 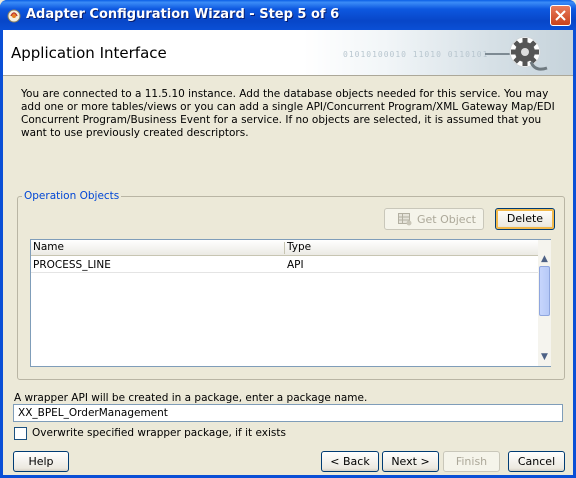 I want to click on overwrite-checkbox, so click(x=20, y=433).